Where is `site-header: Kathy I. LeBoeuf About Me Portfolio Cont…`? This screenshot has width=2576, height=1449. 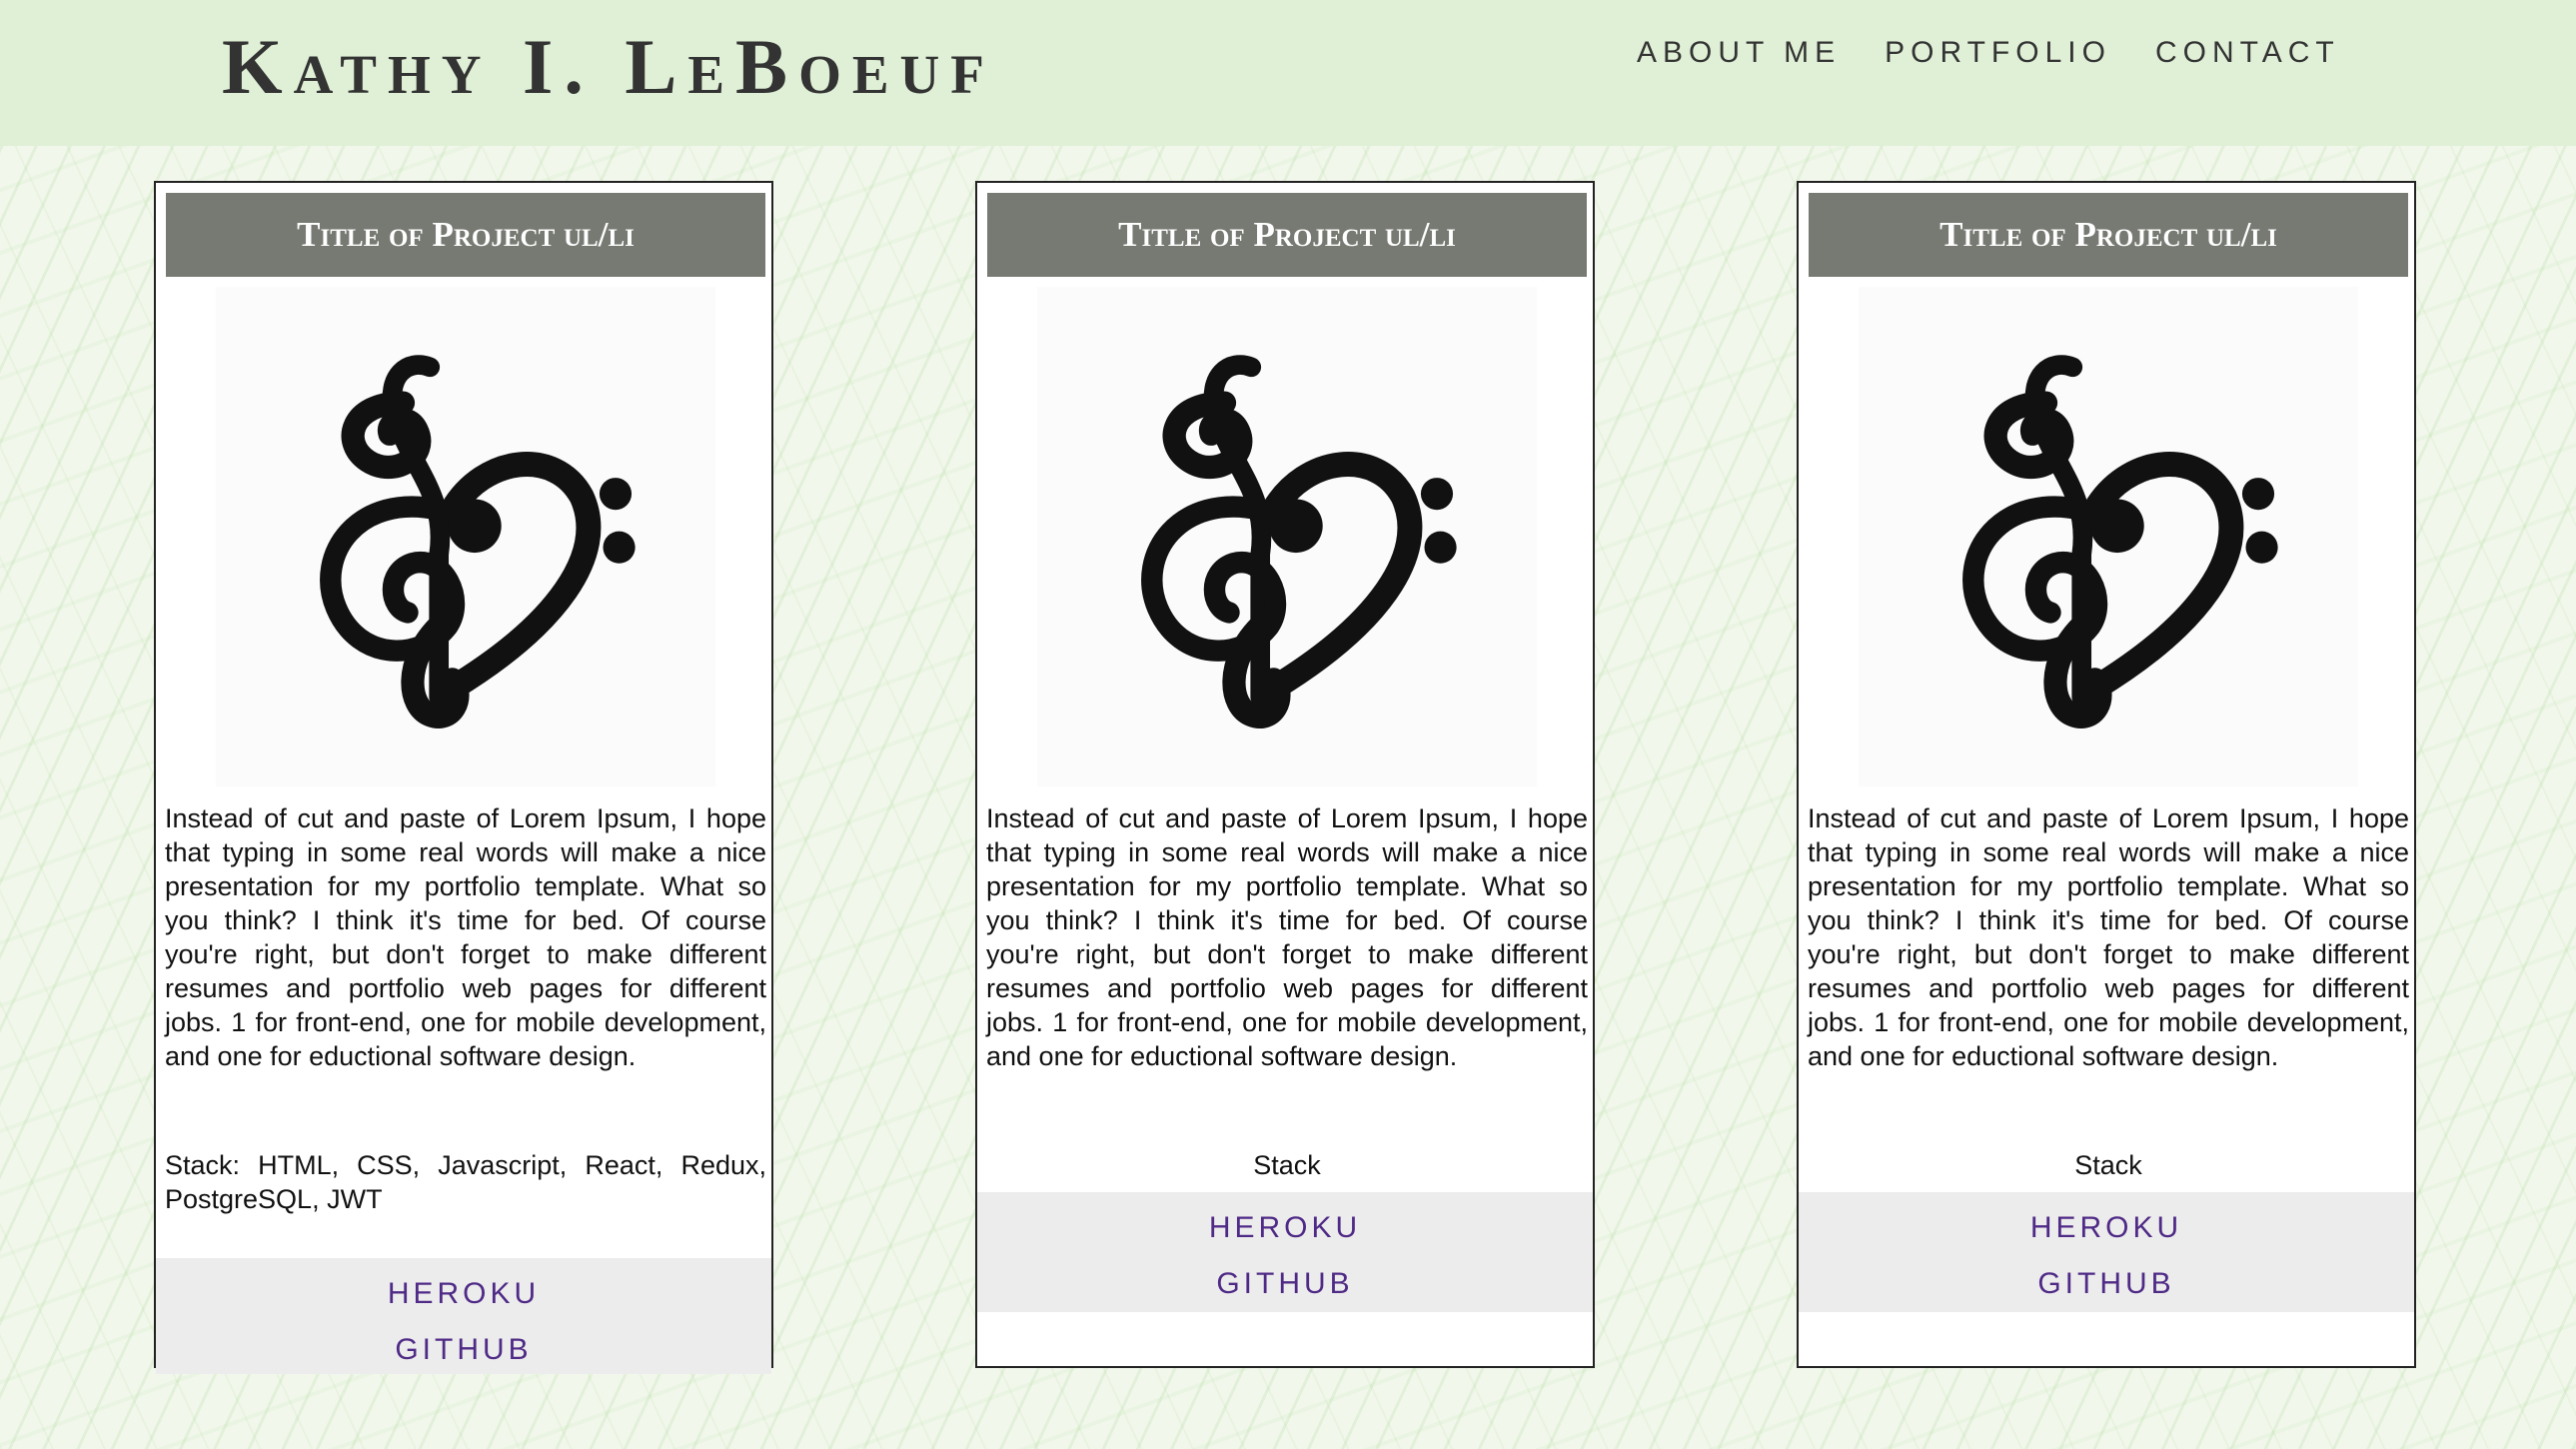 site-header: Kathy I. LeBoeuf About Me Portfolio Cont… is located at coordinates (1288, 73).